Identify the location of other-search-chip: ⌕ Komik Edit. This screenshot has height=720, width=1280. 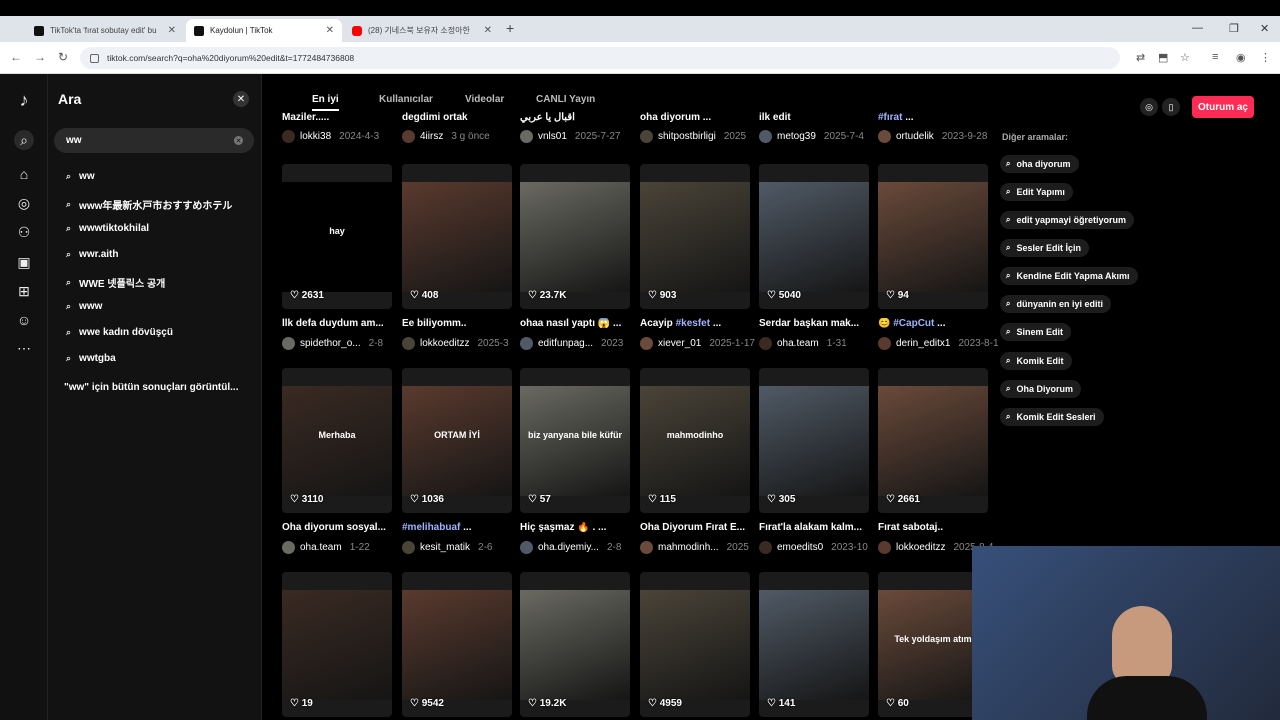
(1036, 361).